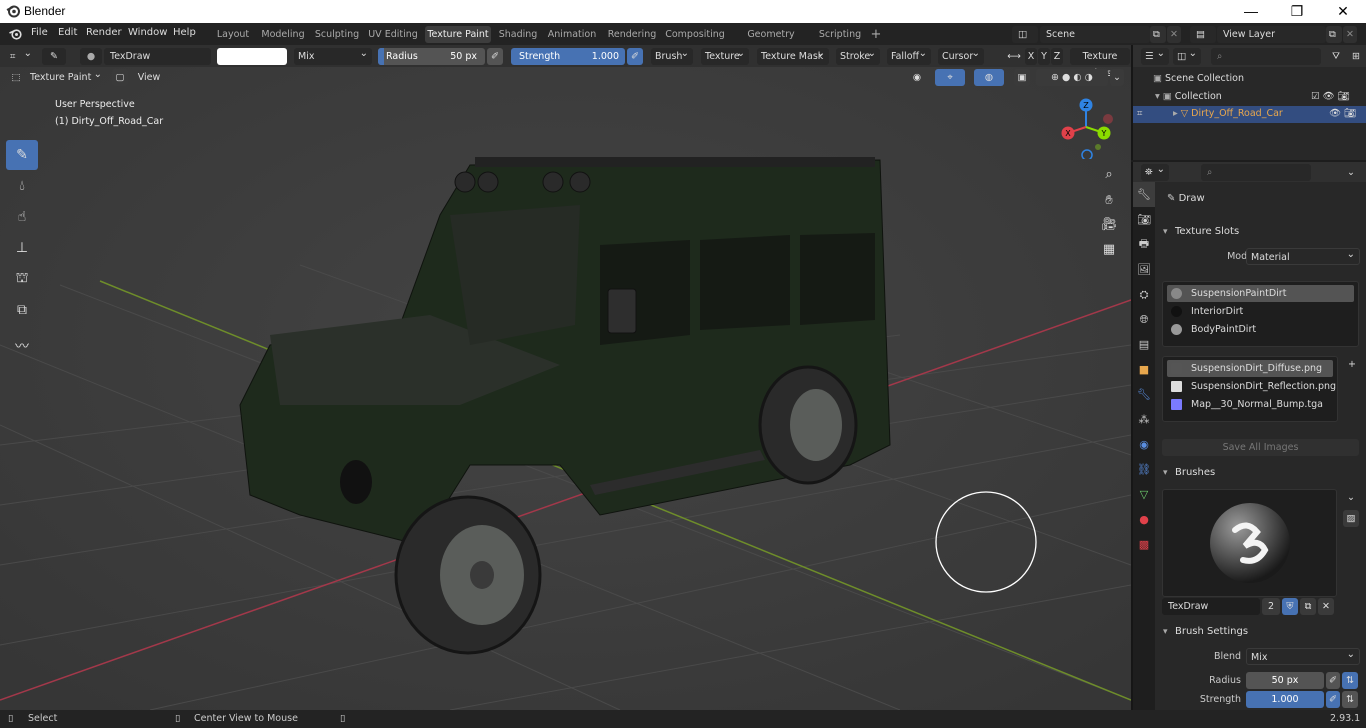 Image resolution: width=1366 pixels, height=728 pixels. I want to click on list-item: SuspensionPaintDirt, so click(1260, 293).